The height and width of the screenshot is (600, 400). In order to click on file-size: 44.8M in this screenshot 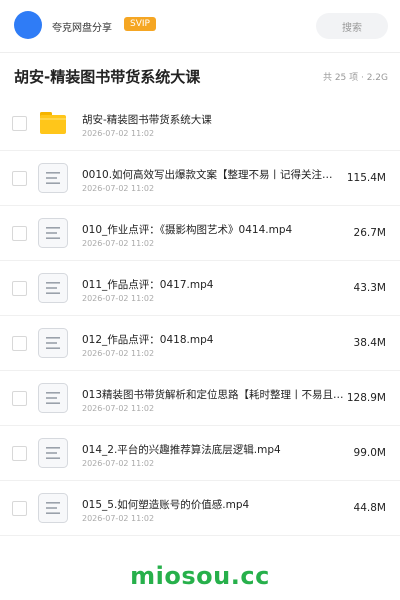, I will do `click(369, 508)`.